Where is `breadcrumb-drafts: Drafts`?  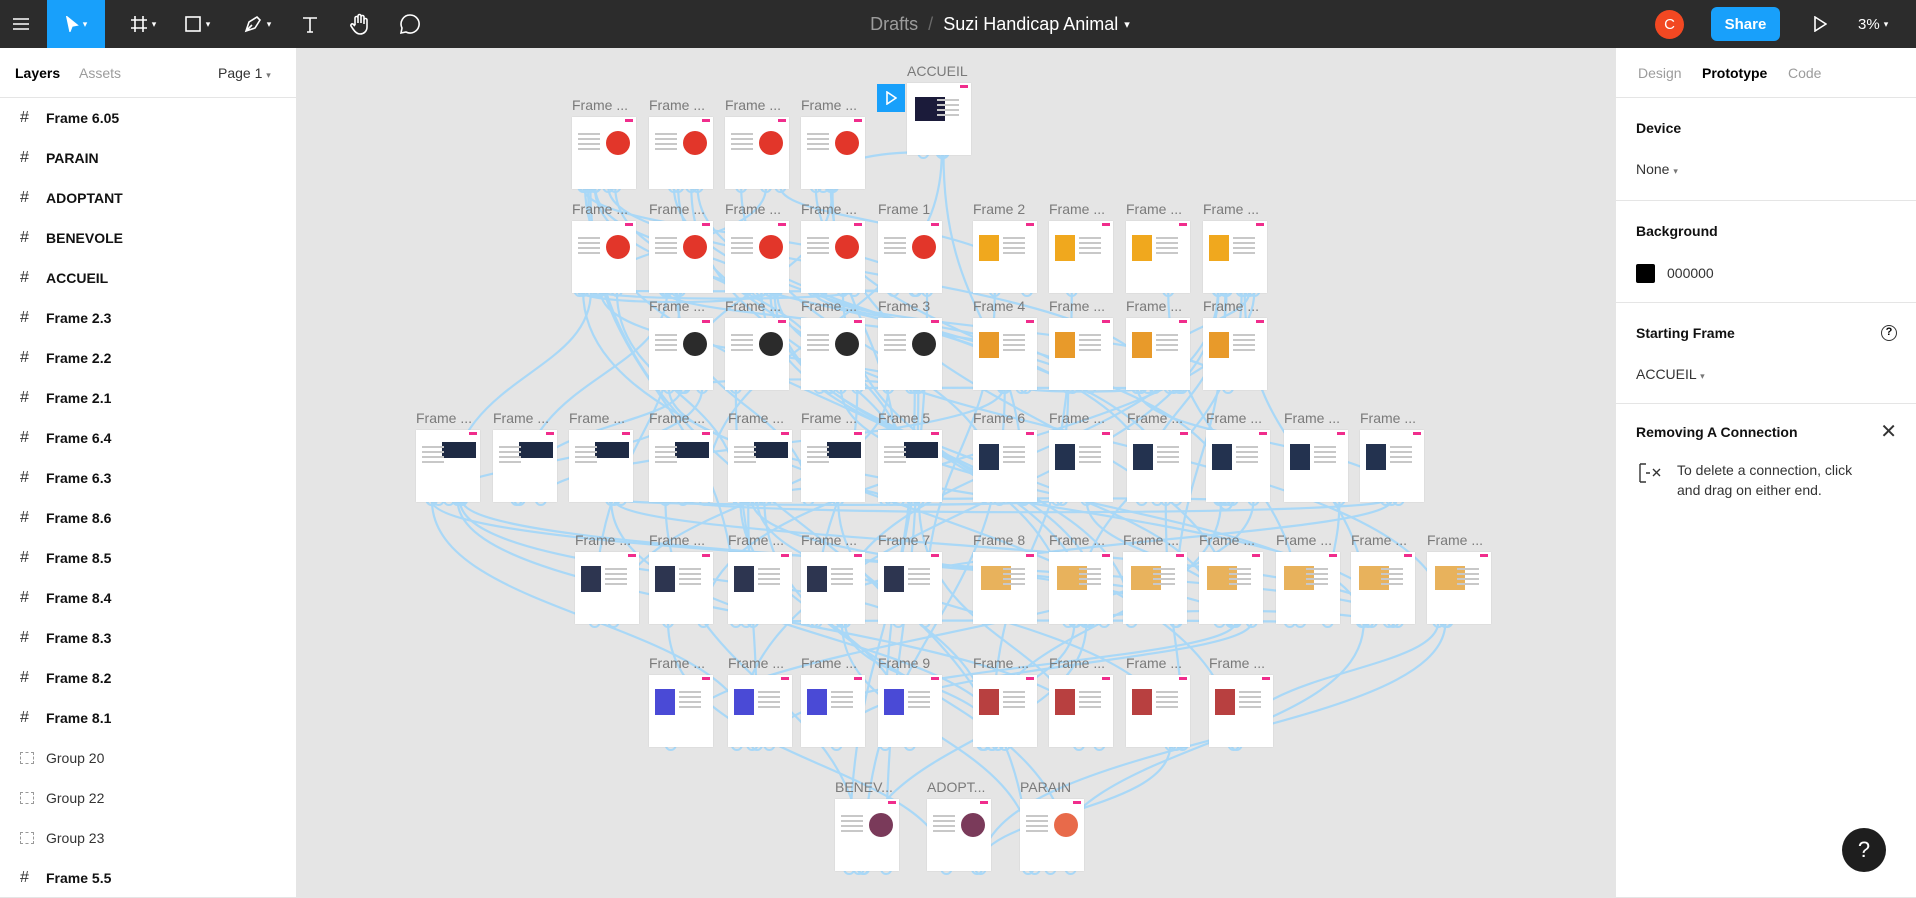 breadcrumb-drafts: Drafts is located at coordinates (894, 24).